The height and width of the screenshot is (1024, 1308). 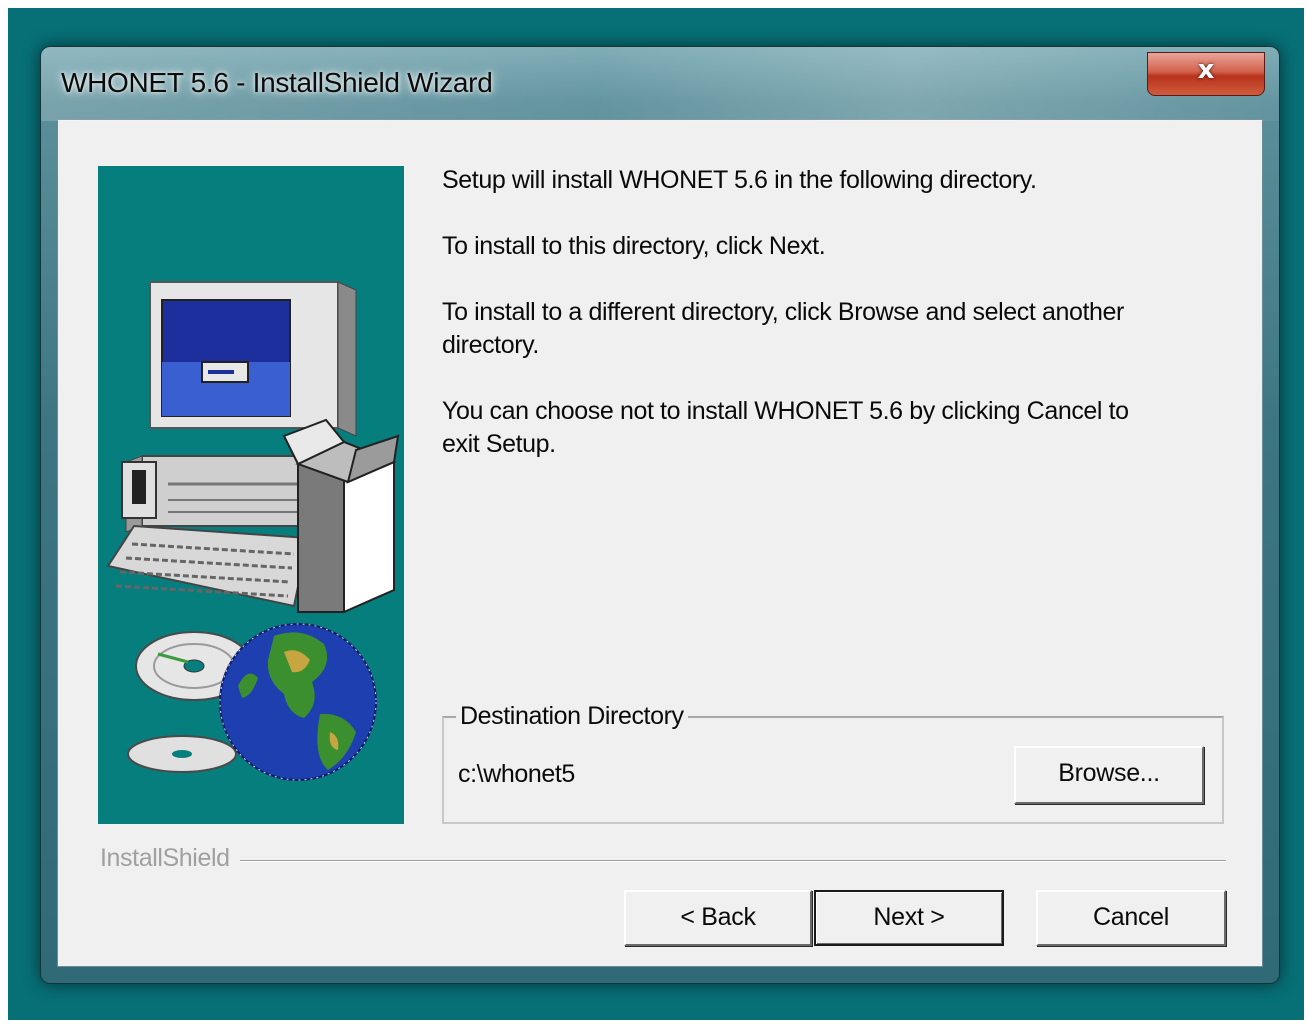 What do you see at coordinates (516, 774) in the screenshot?
I see `destination-path: c:\whonet5` at bounding box center [516, 774].